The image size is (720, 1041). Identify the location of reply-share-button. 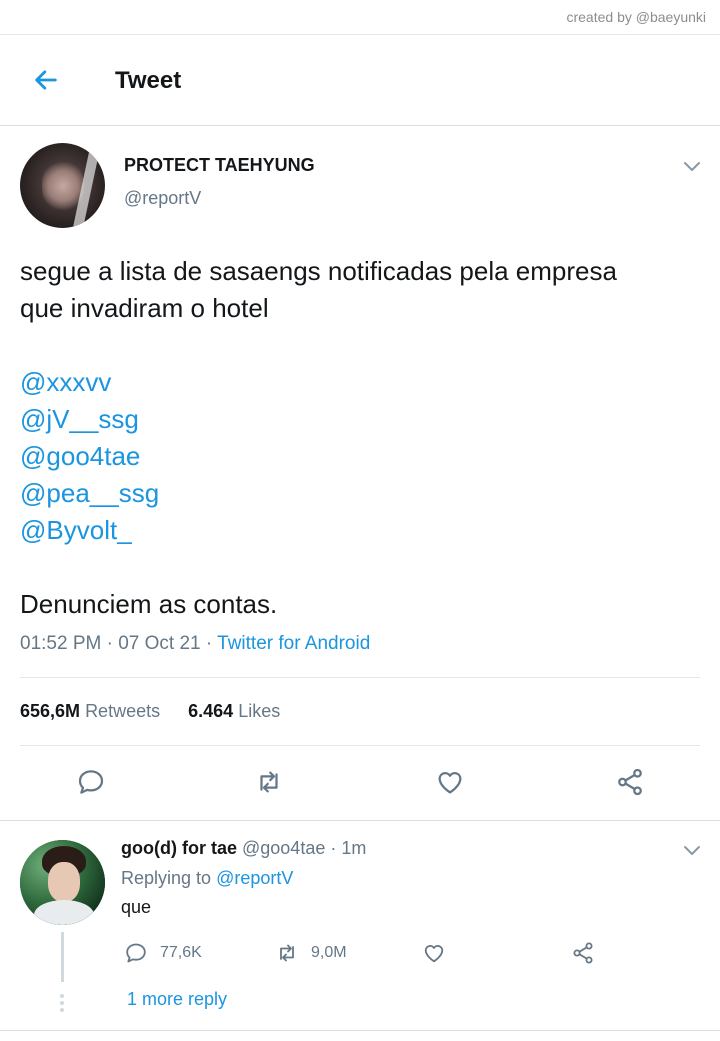
(589, 953).